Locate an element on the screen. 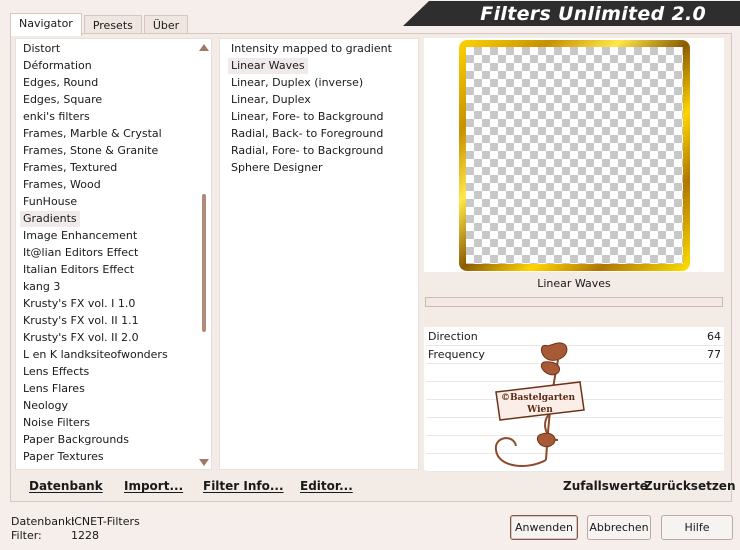  parameter-label: Frequency is located at coordinates (456, 354).